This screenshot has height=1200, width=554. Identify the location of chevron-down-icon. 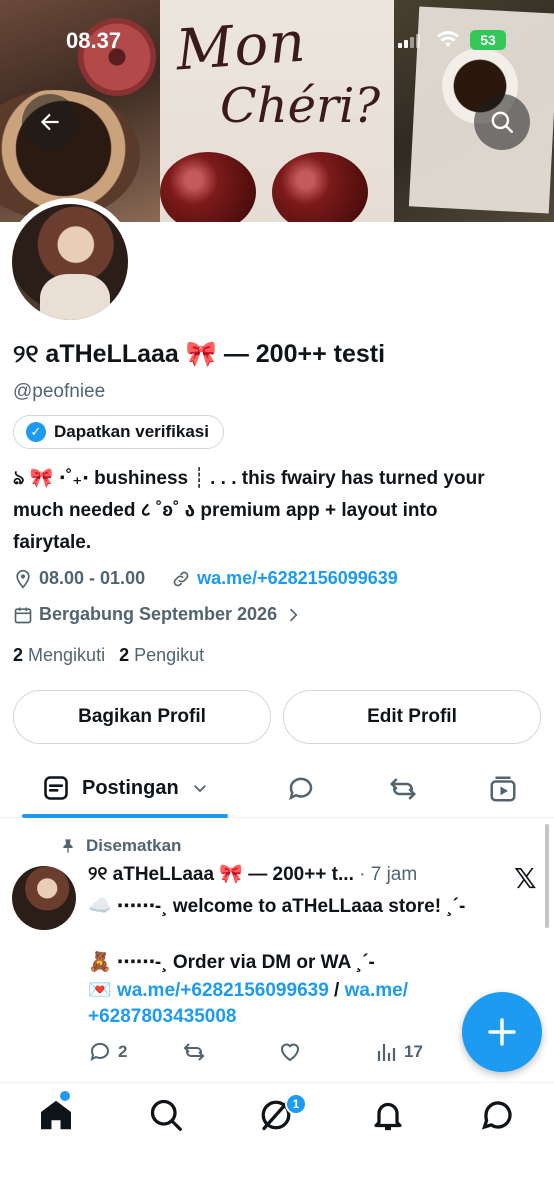
(199, 789).